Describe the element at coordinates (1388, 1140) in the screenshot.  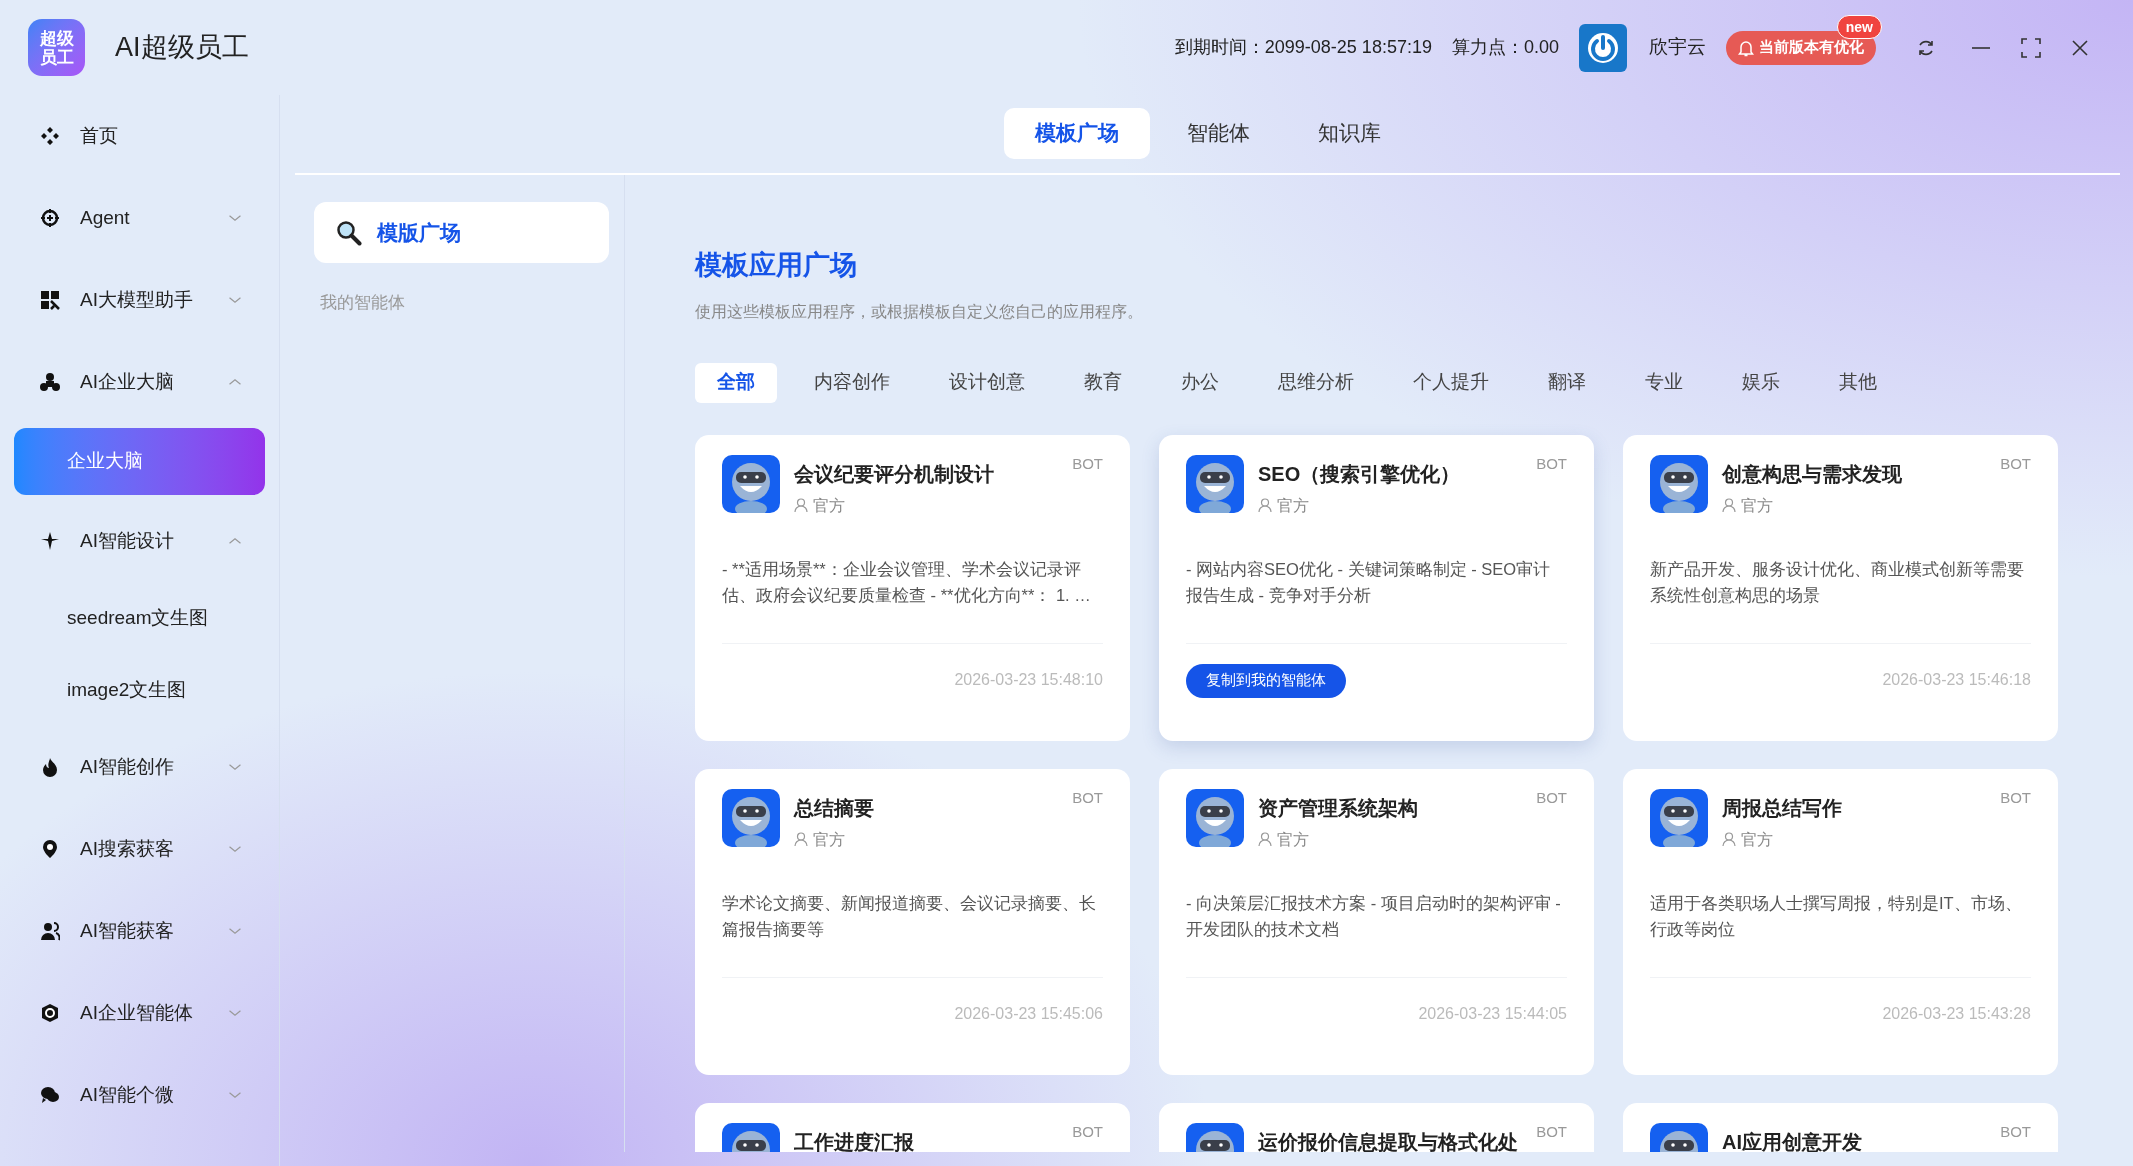
I see `card-title: 运价报价信息提取与格式化处` at that location.